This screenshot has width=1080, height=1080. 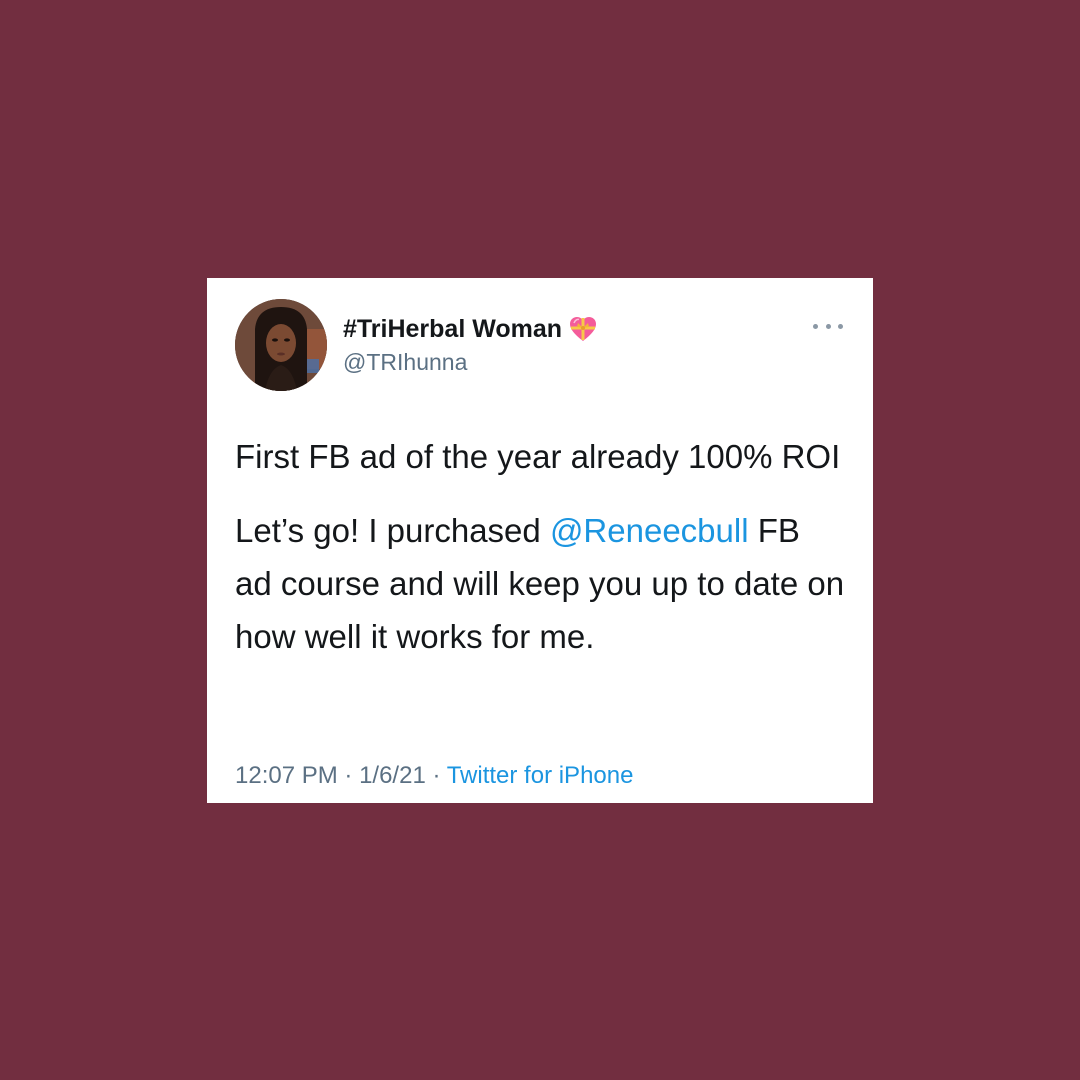 I want to click on more-options-icon, so click(x=828, y=326).